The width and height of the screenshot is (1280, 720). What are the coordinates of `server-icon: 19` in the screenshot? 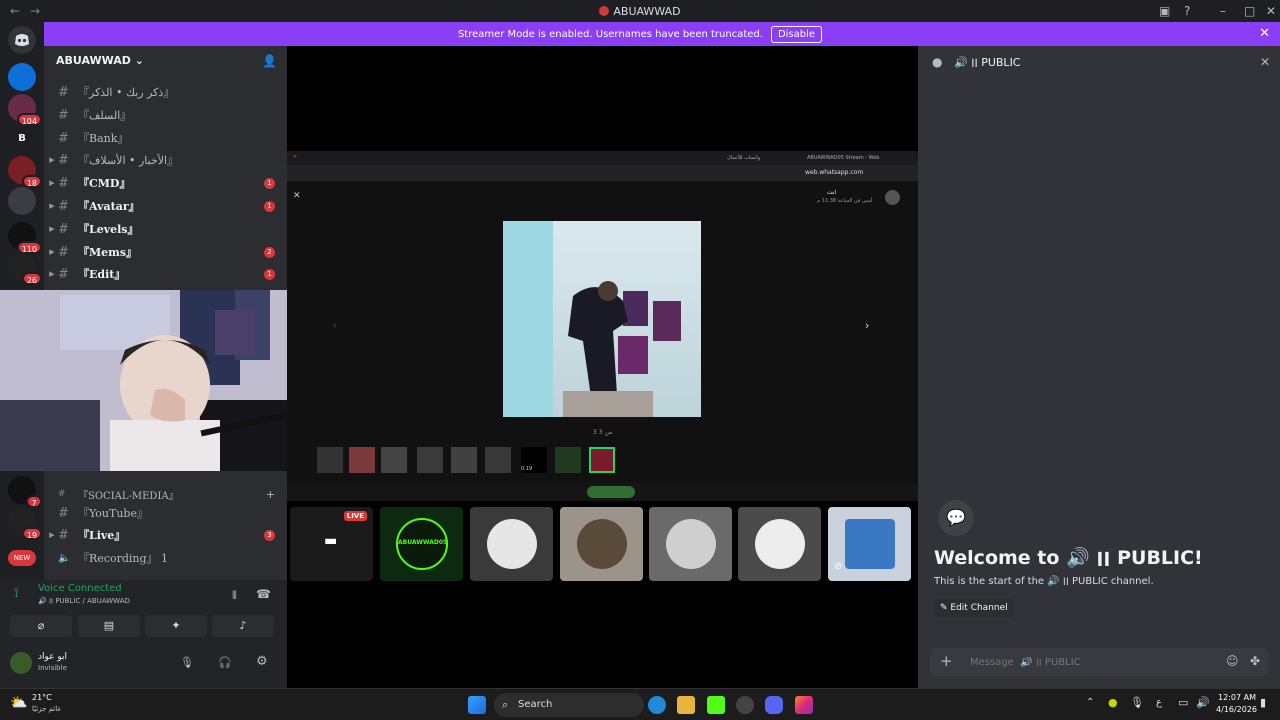 It's located at (25, 524).